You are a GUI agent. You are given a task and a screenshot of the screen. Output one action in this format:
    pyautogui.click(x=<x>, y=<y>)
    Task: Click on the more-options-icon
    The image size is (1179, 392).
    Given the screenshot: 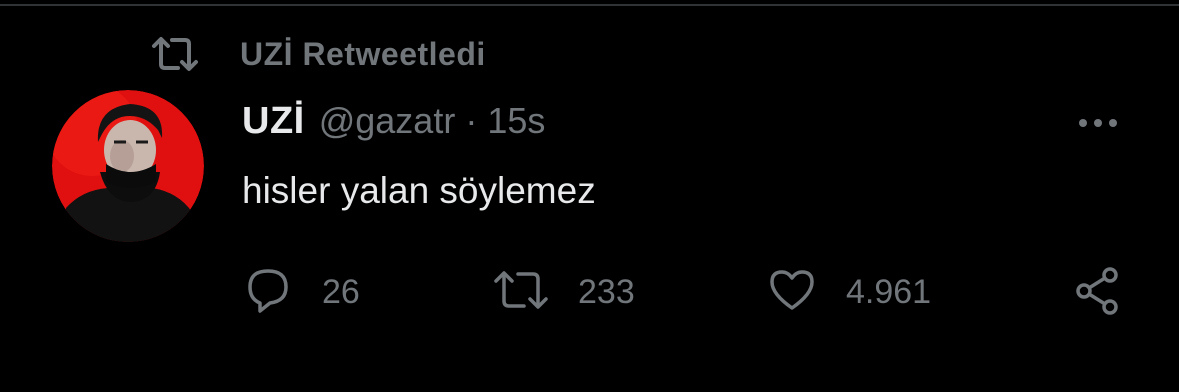 What is the action you would take?
    pyautogui.click(x=1098, y=124)
    